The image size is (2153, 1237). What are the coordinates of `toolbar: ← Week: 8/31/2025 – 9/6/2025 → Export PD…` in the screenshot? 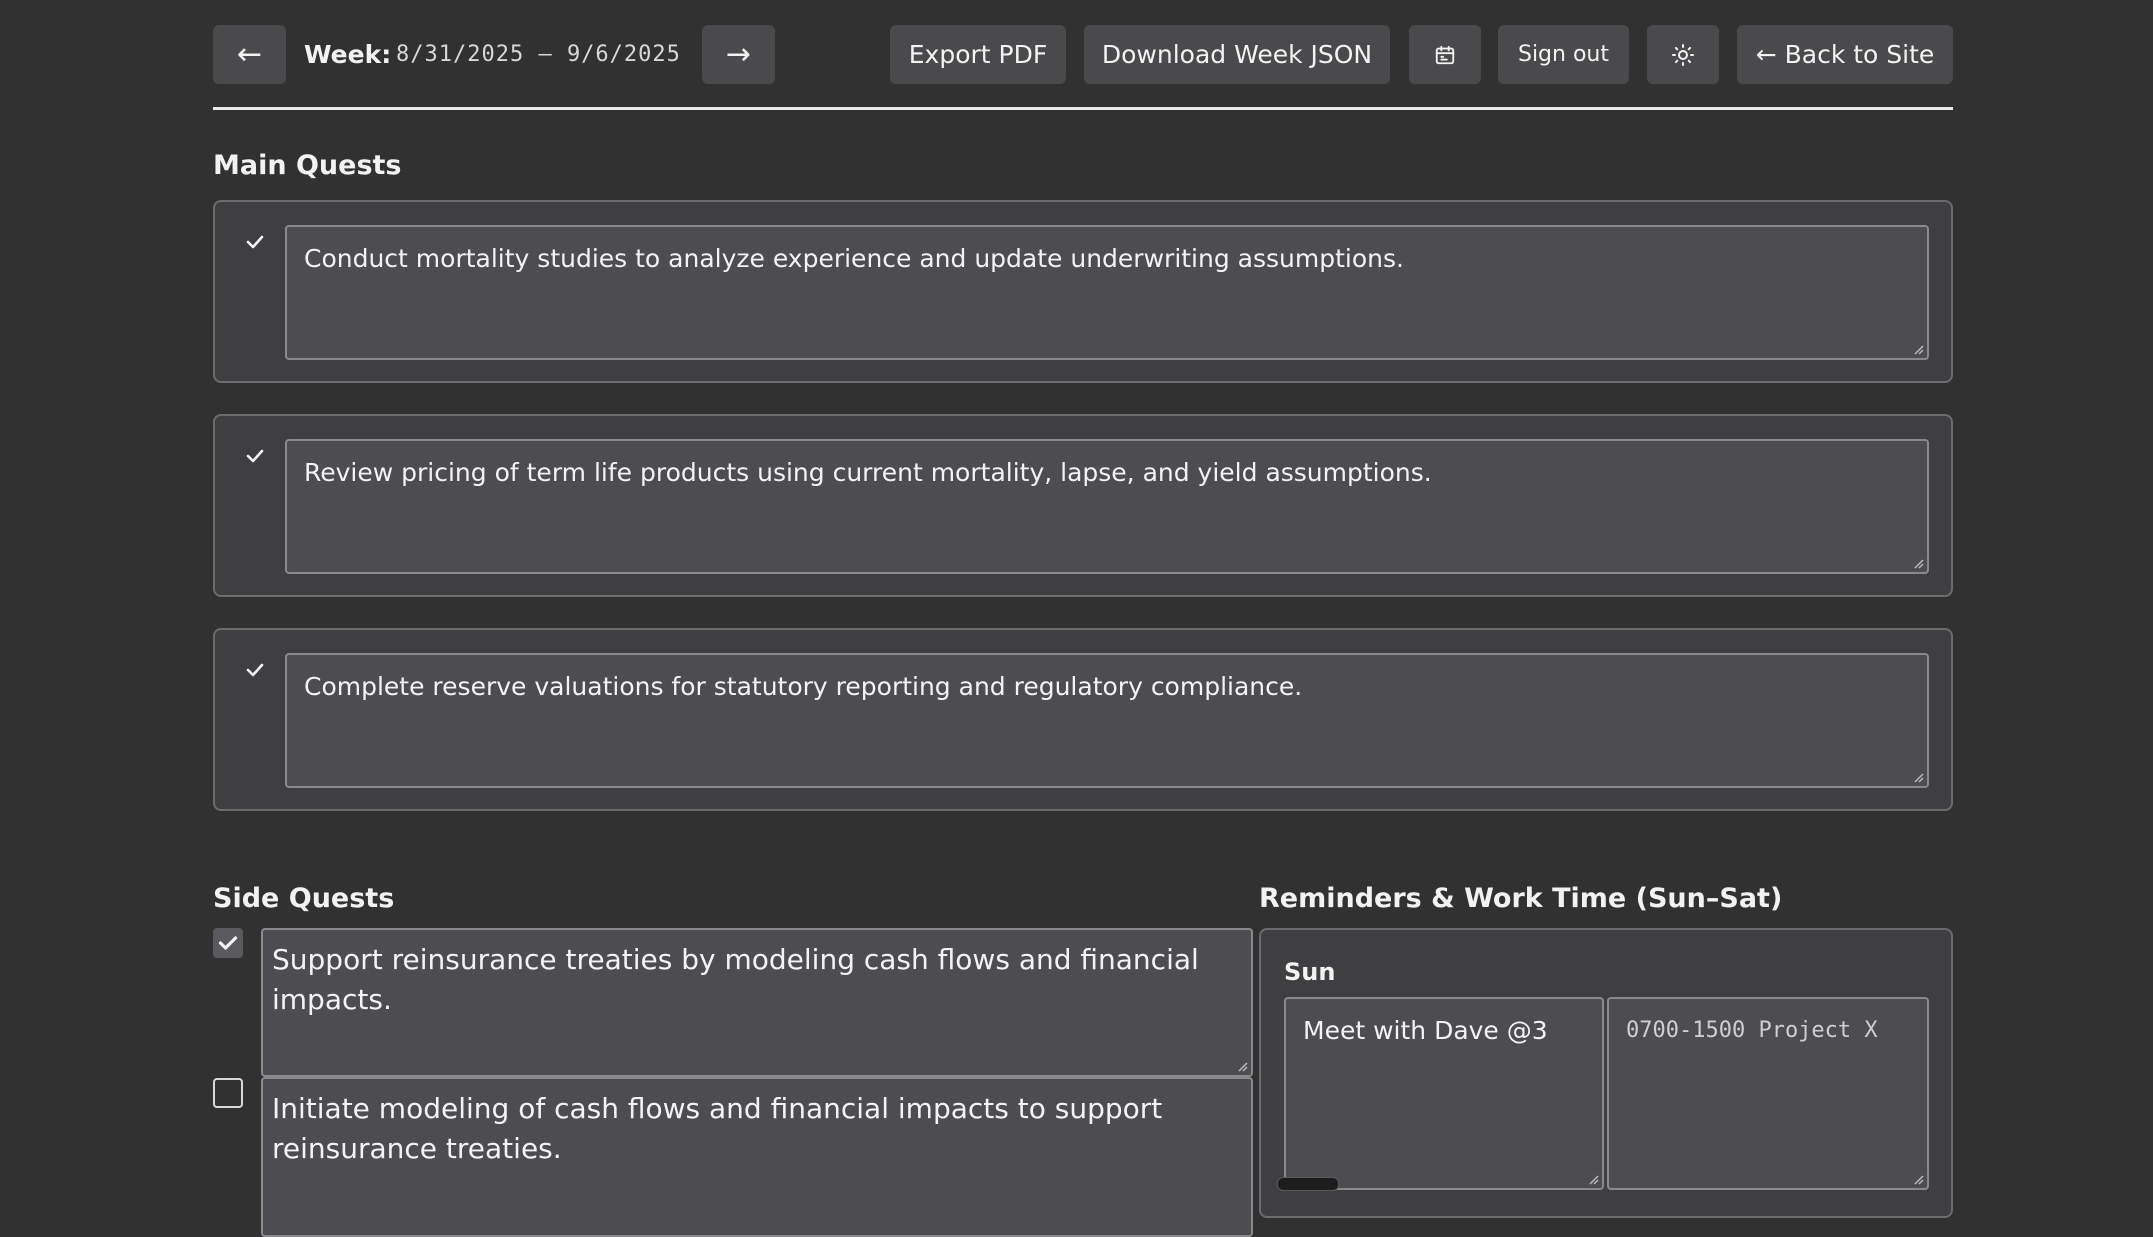 It's located at (1083, 55).